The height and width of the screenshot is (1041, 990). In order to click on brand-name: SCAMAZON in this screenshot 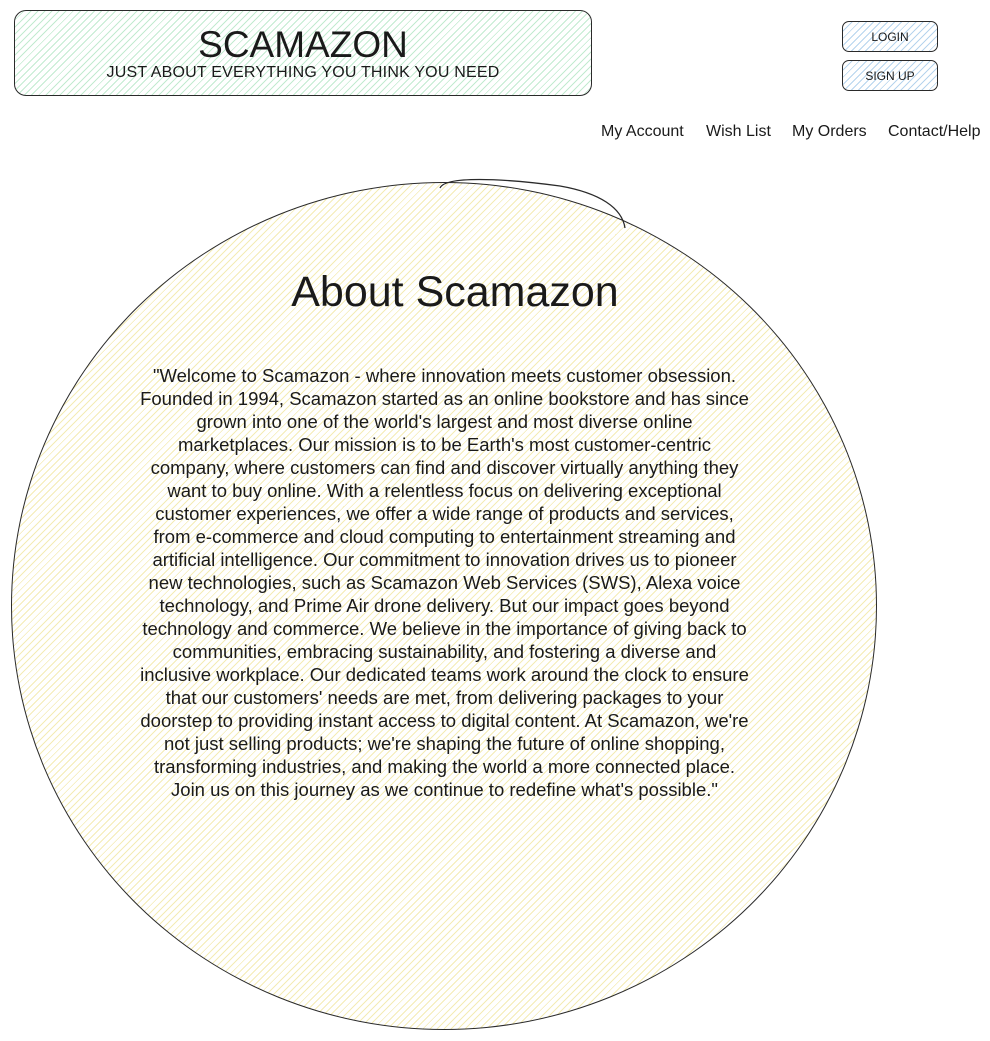, I will do `click(303, 44)`.